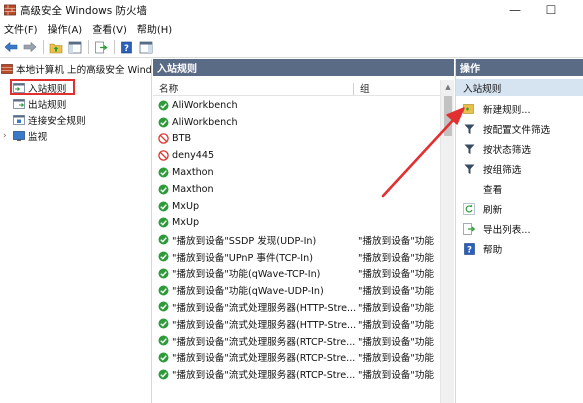  I want to click on table-row: "播放到设备"UPnP 事件(TCP-In) "播放到设备"功能, so click(296, 256).